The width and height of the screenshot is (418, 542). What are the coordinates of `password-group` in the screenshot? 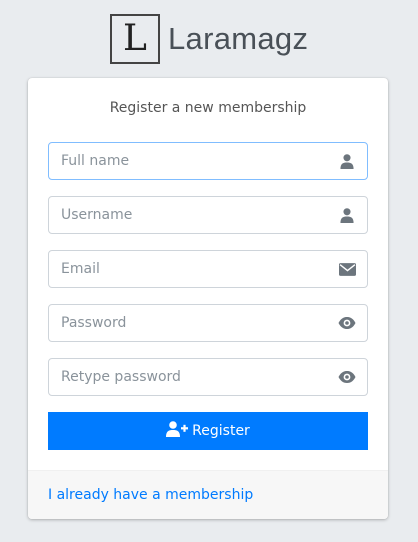 It's located at (208, 323).